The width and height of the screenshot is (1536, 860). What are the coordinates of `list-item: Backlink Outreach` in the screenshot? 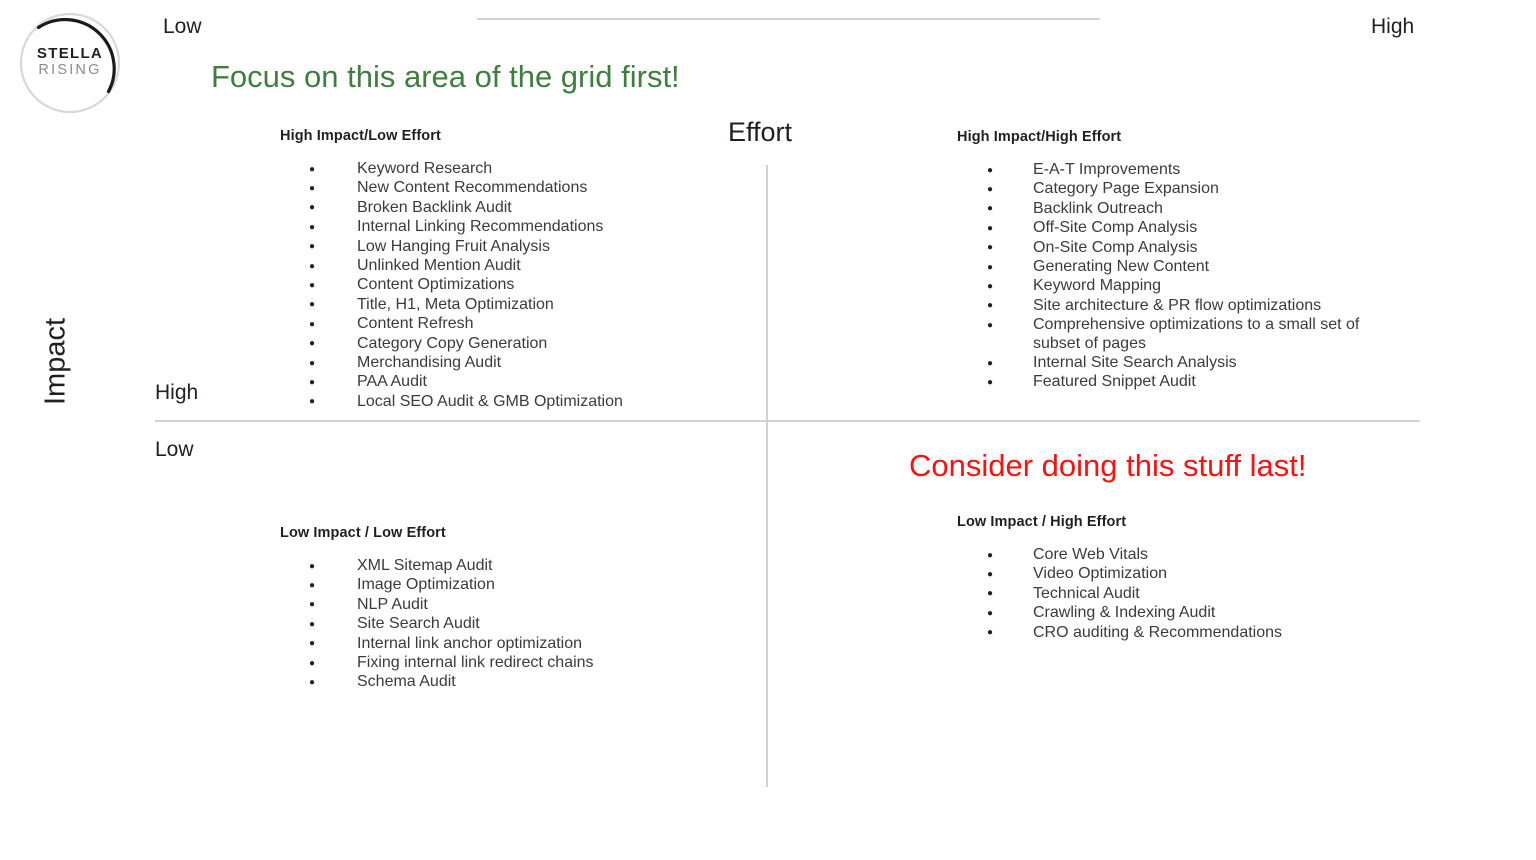 It's located at (1177, 208).